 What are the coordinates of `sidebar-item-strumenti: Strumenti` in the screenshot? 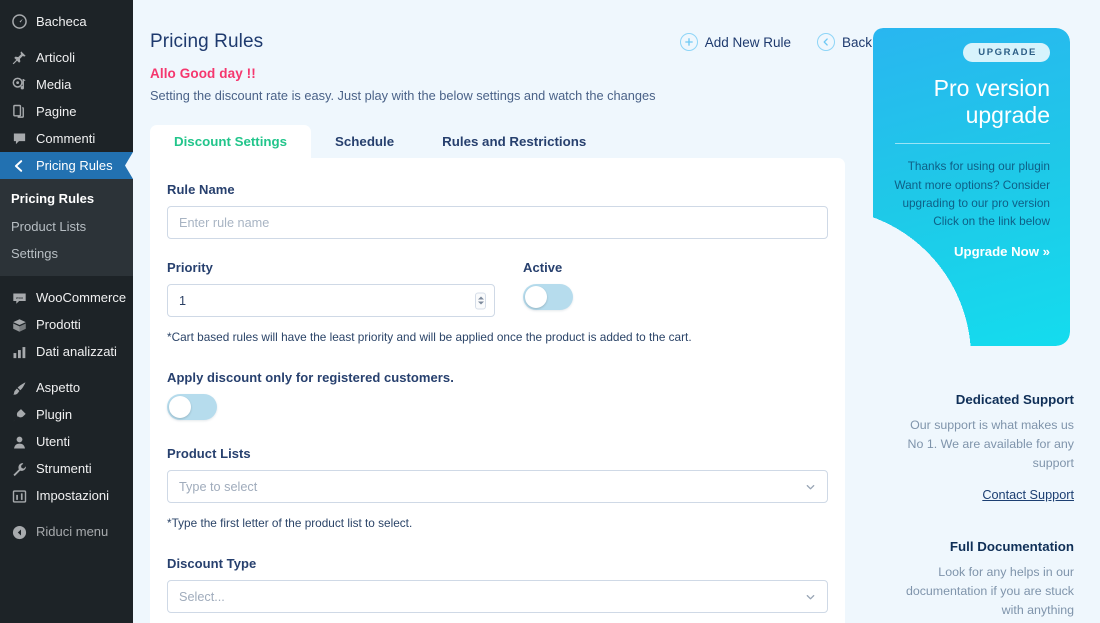 It's located at (66, 469).